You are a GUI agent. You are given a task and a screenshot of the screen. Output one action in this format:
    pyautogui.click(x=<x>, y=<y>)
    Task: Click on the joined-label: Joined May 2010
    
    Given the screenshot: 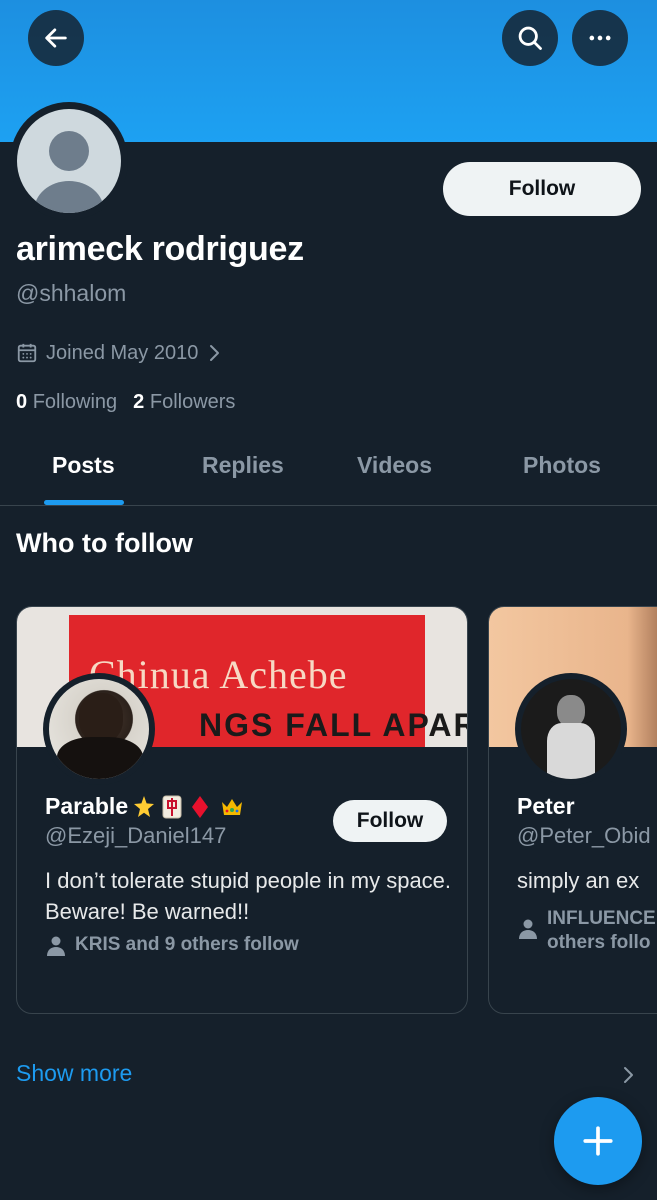 What is the action you would take?
    pyautogui.click(x=122, y=352)
    